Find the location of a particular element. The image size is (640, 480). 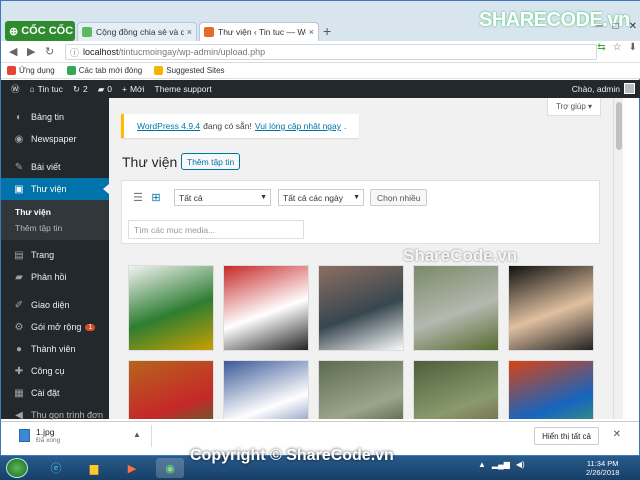

copyright-watermark: Copyright © ShareCode.vn is located at coordinates (292, 455).